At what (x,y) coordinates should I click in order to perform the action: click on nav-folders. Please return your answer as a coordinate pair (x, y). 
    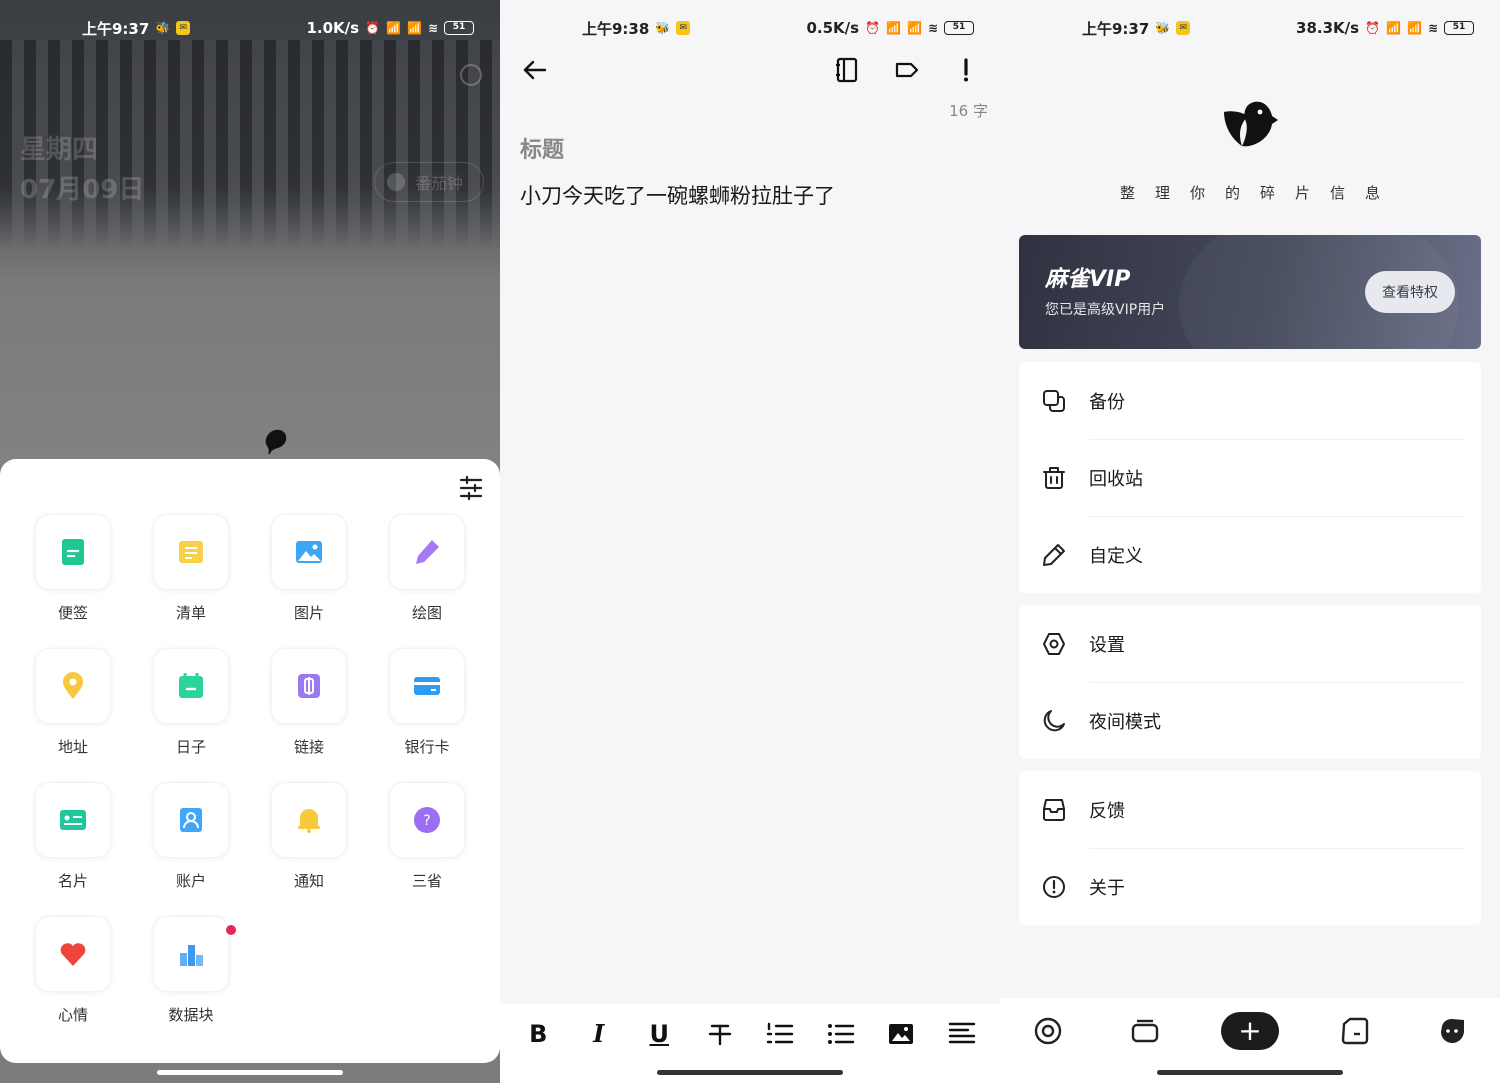
    Looking at the image, I should click on (1355, 1031).